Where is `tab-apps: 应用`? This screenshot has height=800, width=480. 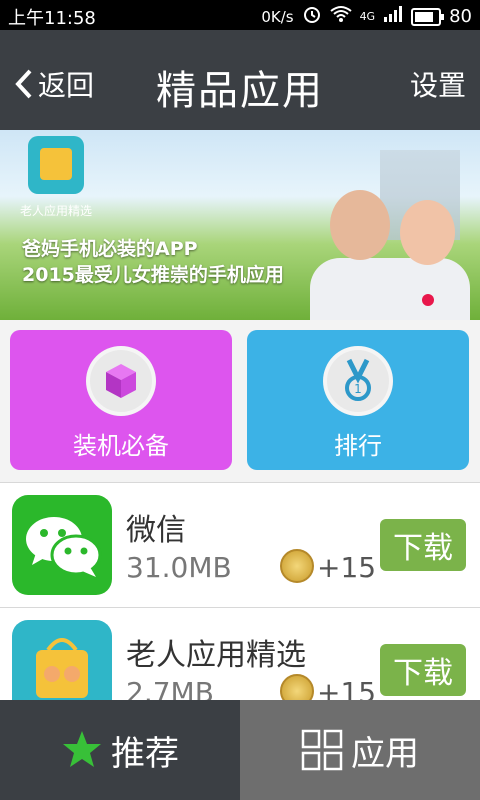
tab-apps: 应用 is located at coordinates (360, 750).